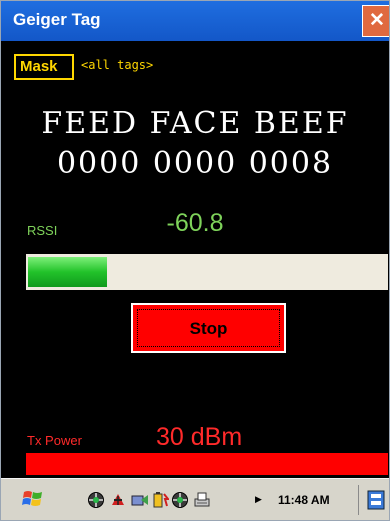 Image resolution: width=390 pixels, height=521 pixels. I want to click on sync-icon, so click(180, 500).